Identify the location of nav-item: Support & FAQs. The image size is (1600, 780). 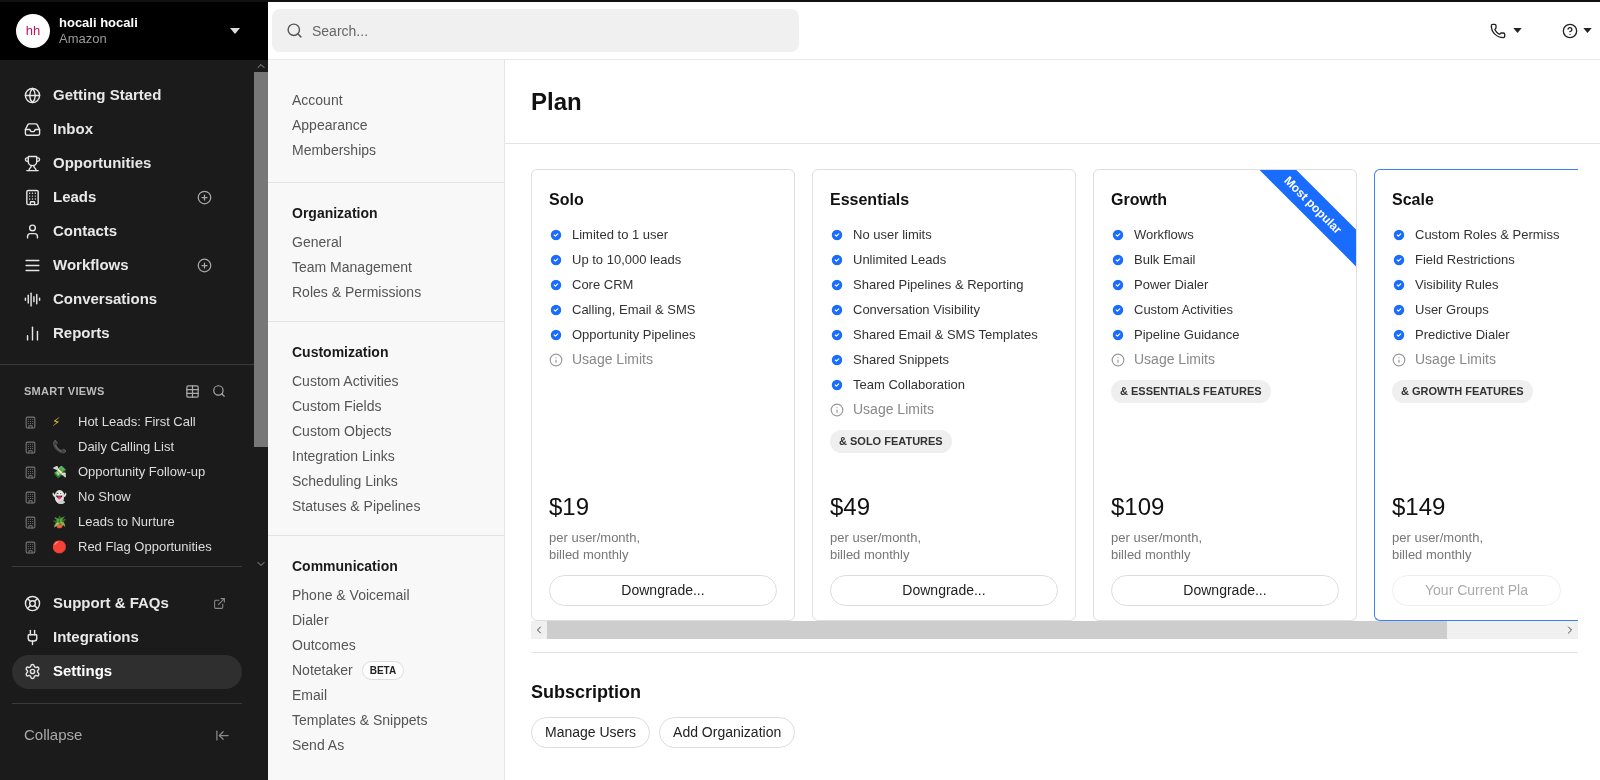
(127, 603).